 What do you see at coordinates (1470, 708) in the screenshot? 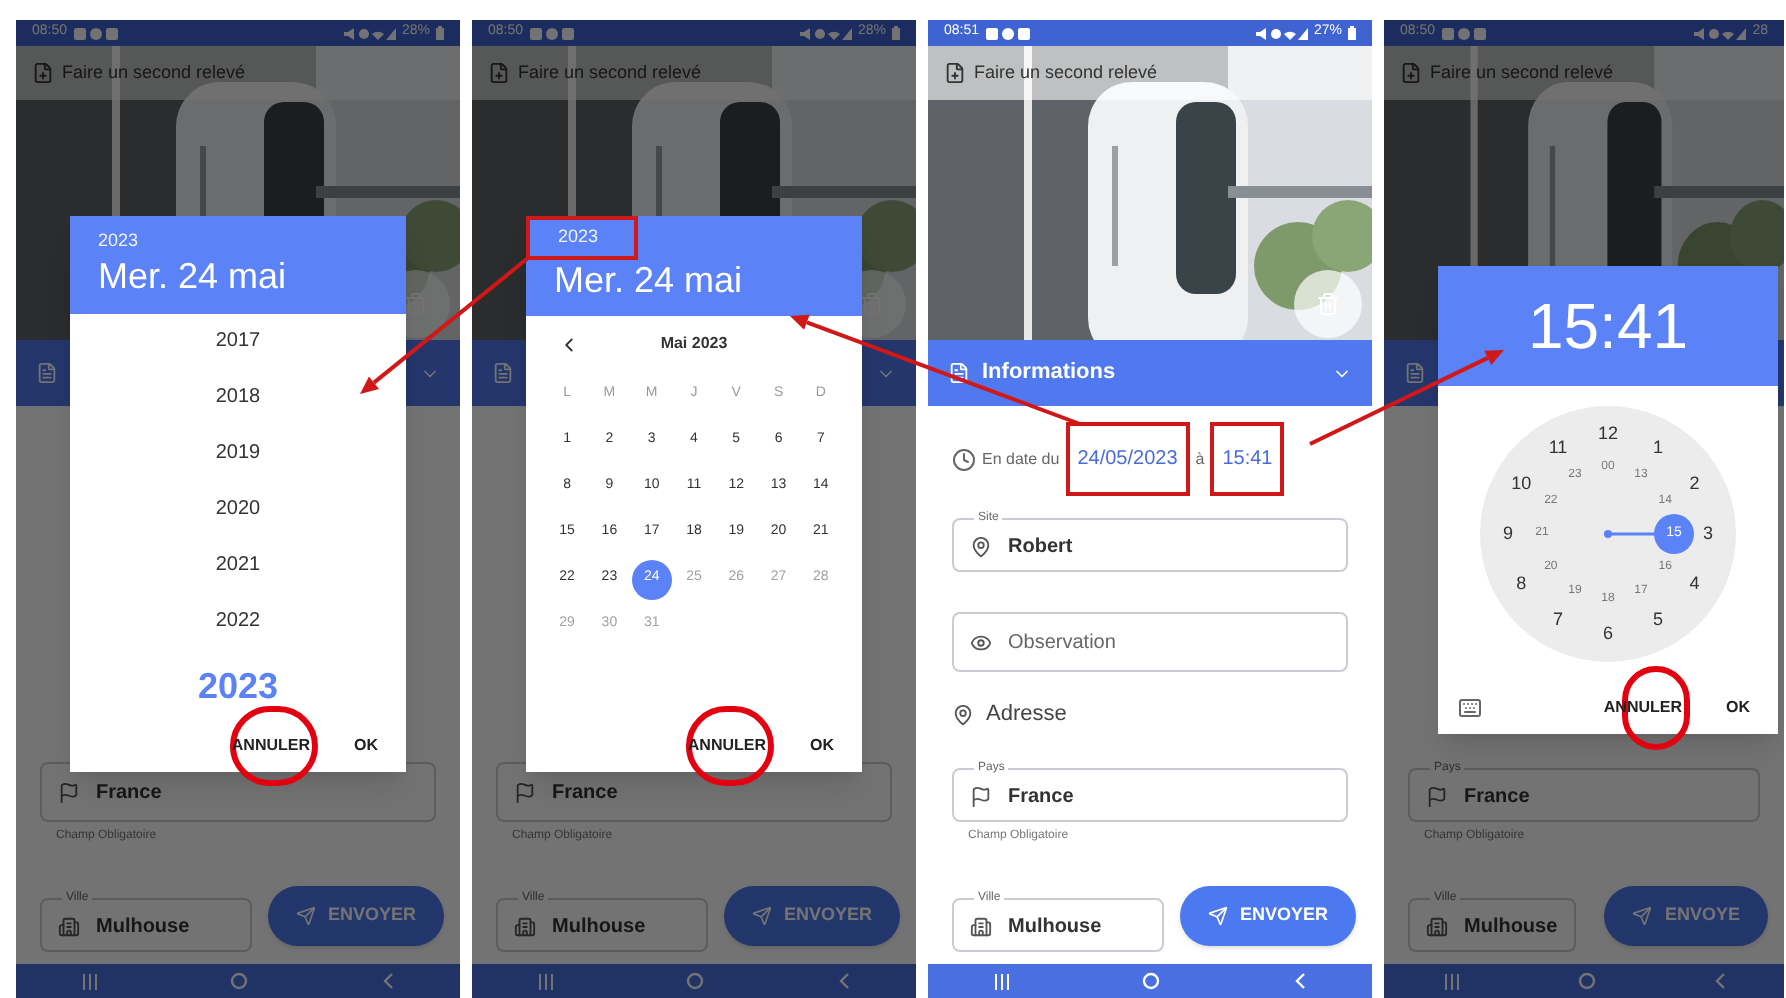
I see `keyboard-icon` at bounding box center [1470, 708].